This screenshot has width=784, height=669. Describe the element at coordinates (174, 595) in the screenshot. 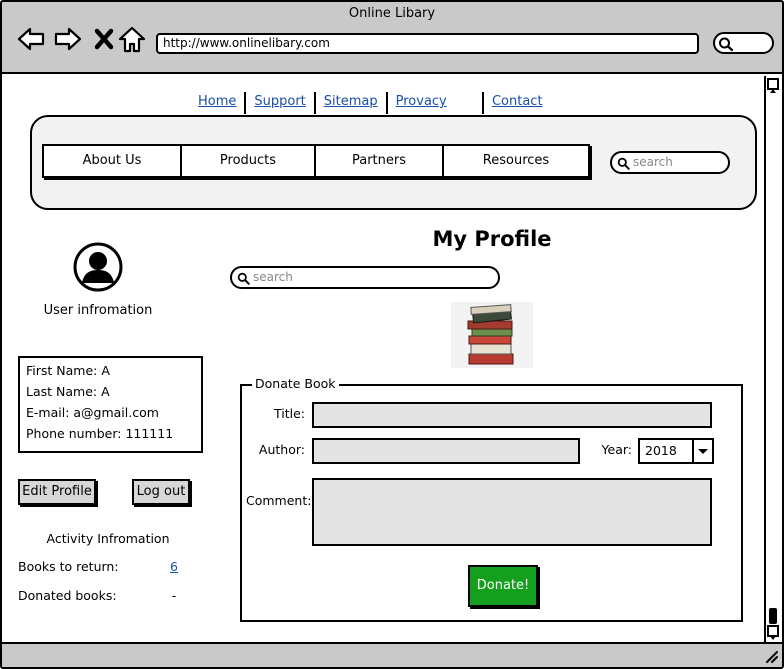

I see `donated-books-value: -` at that location.